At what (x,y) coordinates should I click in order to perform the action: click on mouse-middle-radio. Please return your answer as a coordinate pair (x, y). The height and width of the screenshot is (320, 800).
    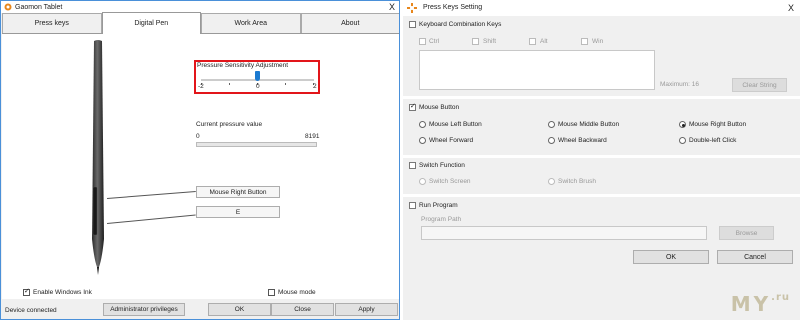
    Looking at the image, I should click on (551, 124).